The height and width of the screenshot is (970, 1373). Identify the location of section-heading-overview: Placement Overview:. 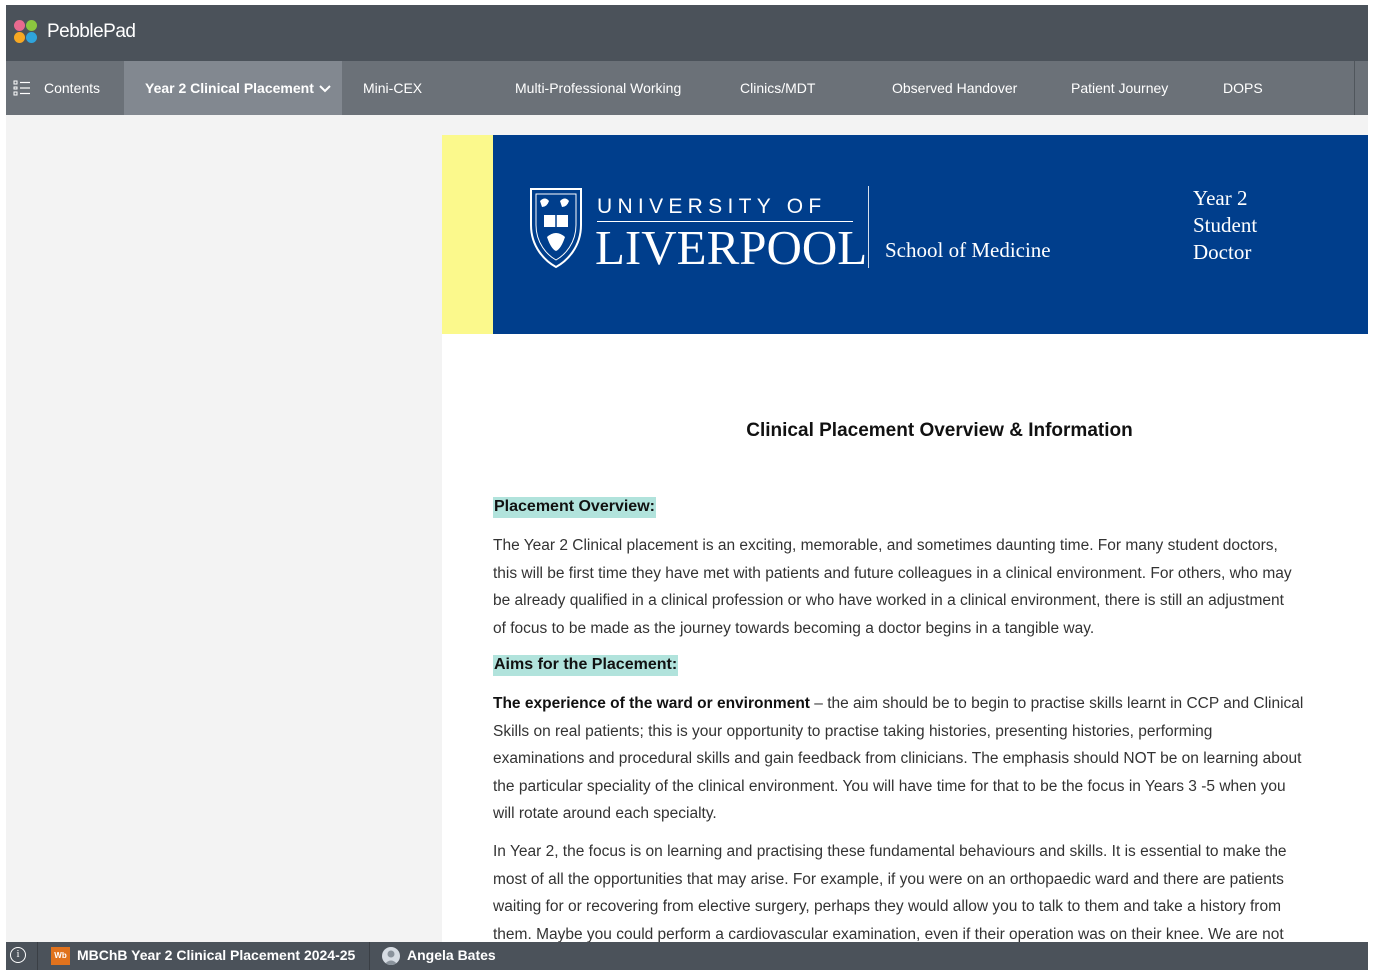
(574, 507).